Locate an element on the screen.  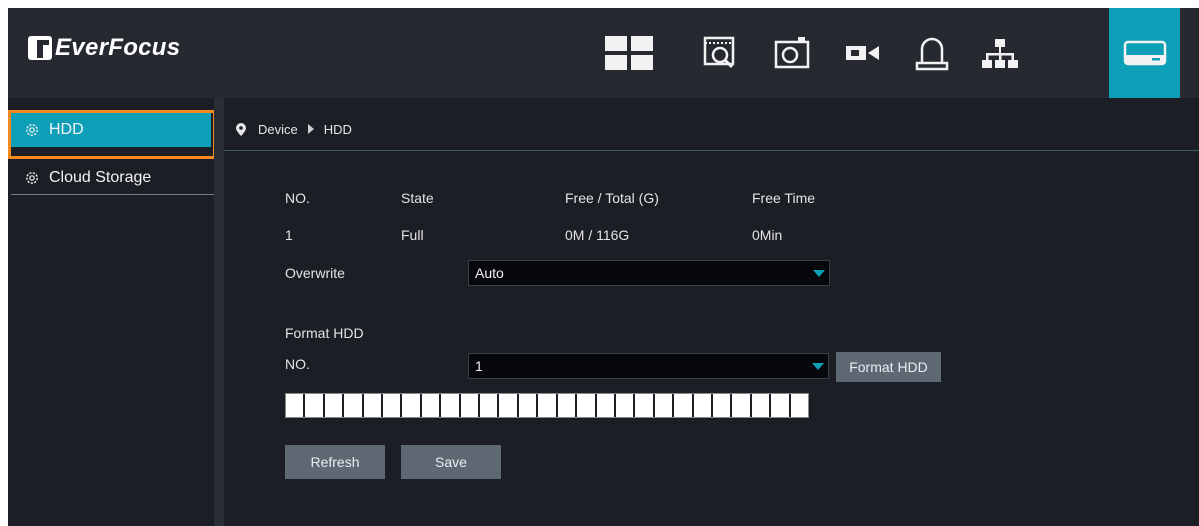
nav-alarm is located at coordinates (932, 53).